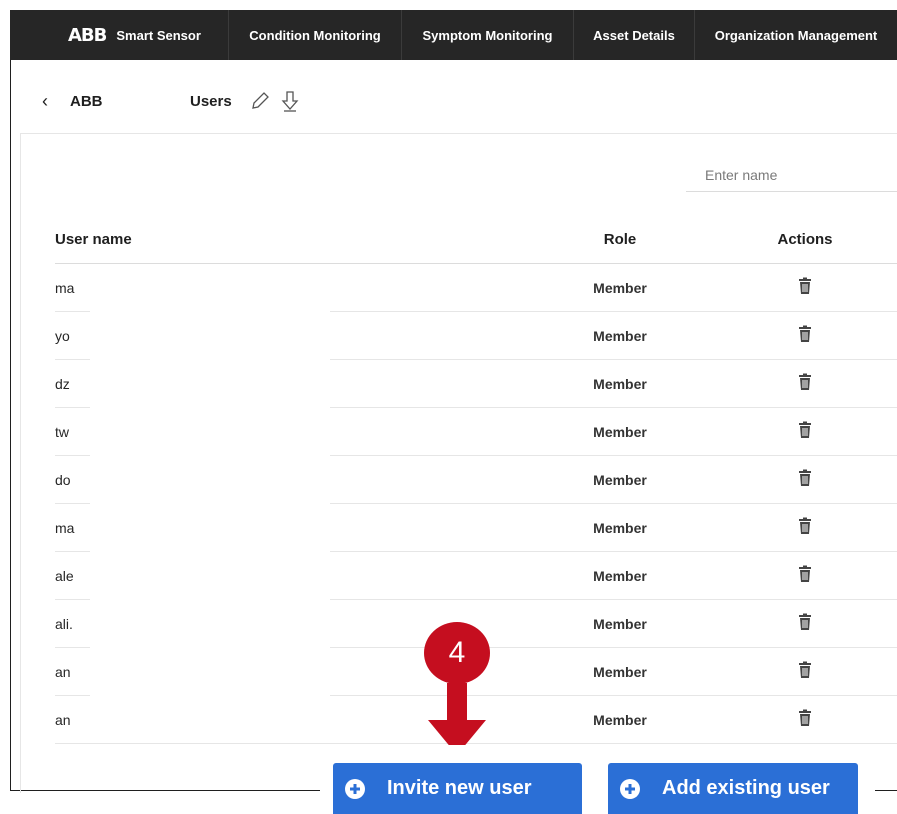  I want to click on add-existing-user-button: Add existing user, so click(733, 788).